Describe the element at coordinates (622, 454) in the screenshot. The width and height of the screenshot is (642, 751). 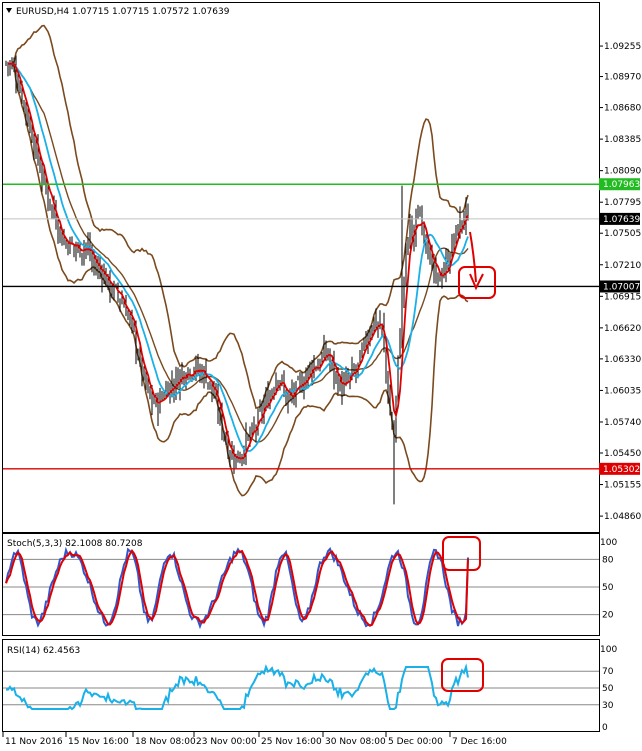
I see `price-tick-label: 1.05450` at that location.